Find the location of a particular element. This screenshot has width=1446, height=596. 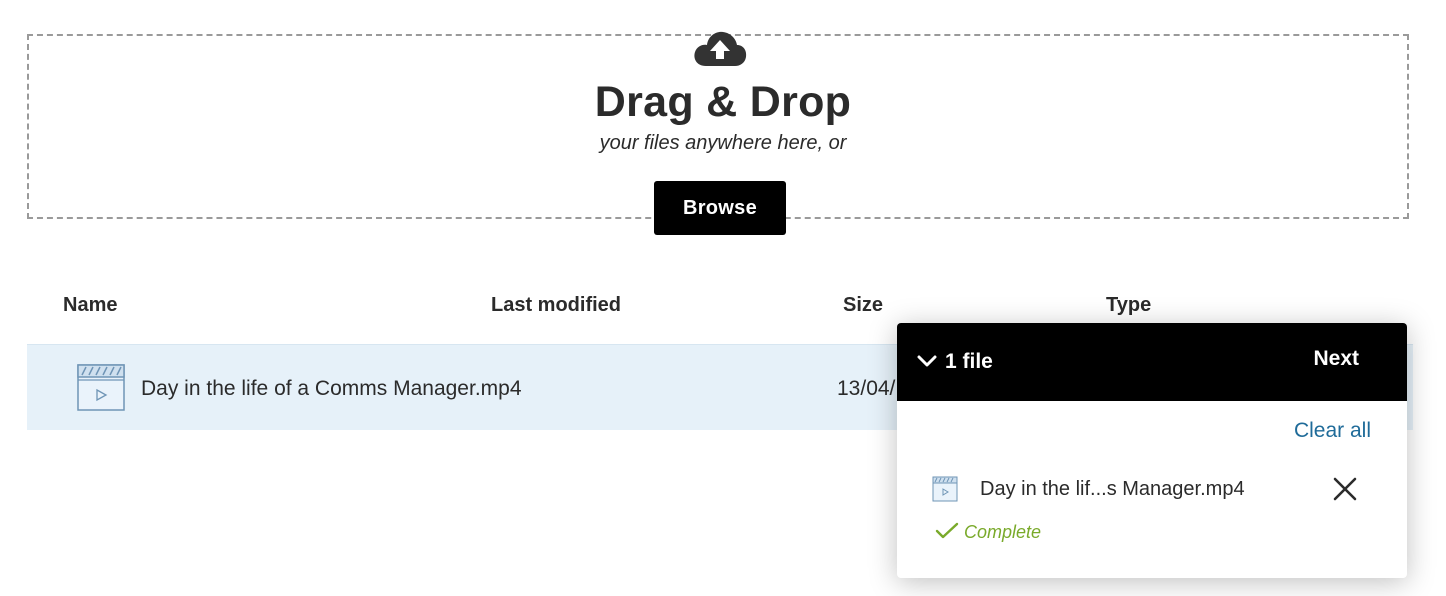

upload-status: Complete is located at coordinates (1003, 532).